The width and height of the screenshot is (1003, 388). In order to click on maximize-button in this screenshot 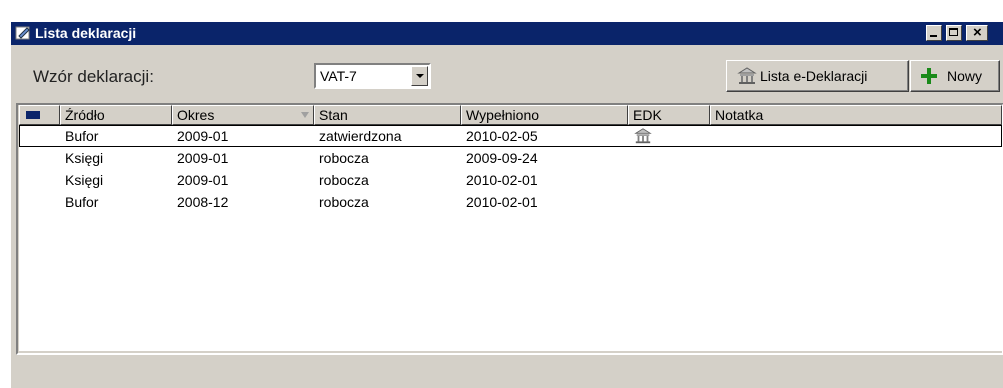, I will do `click(954, 33)`.